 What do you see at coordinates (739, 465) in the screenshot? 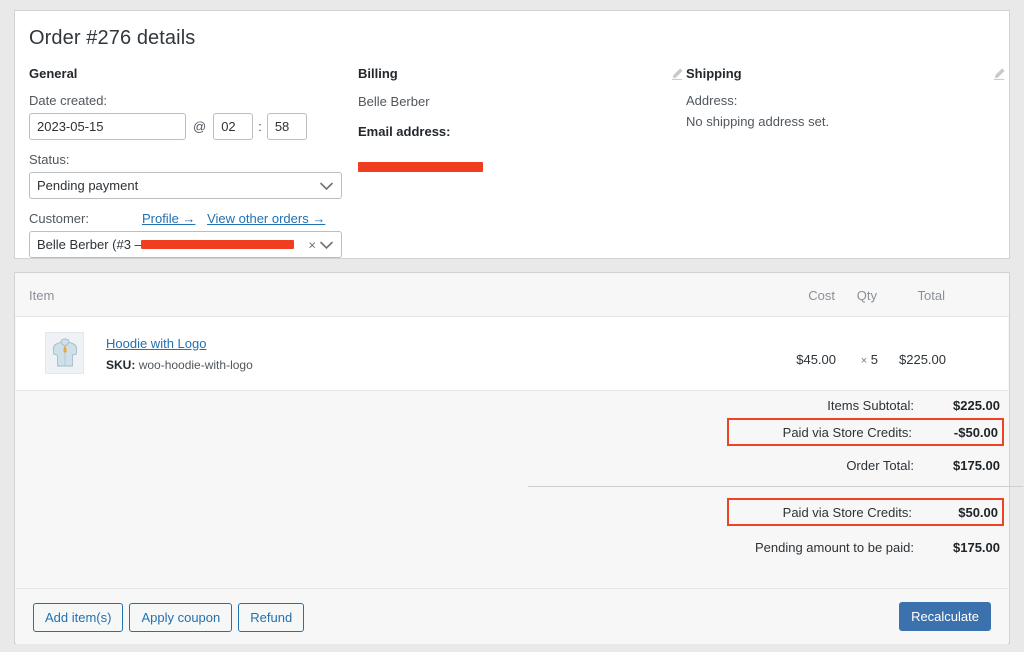
I see `totals-row-order-total: Order Total: $175.00` at bounding box center [739, 465].